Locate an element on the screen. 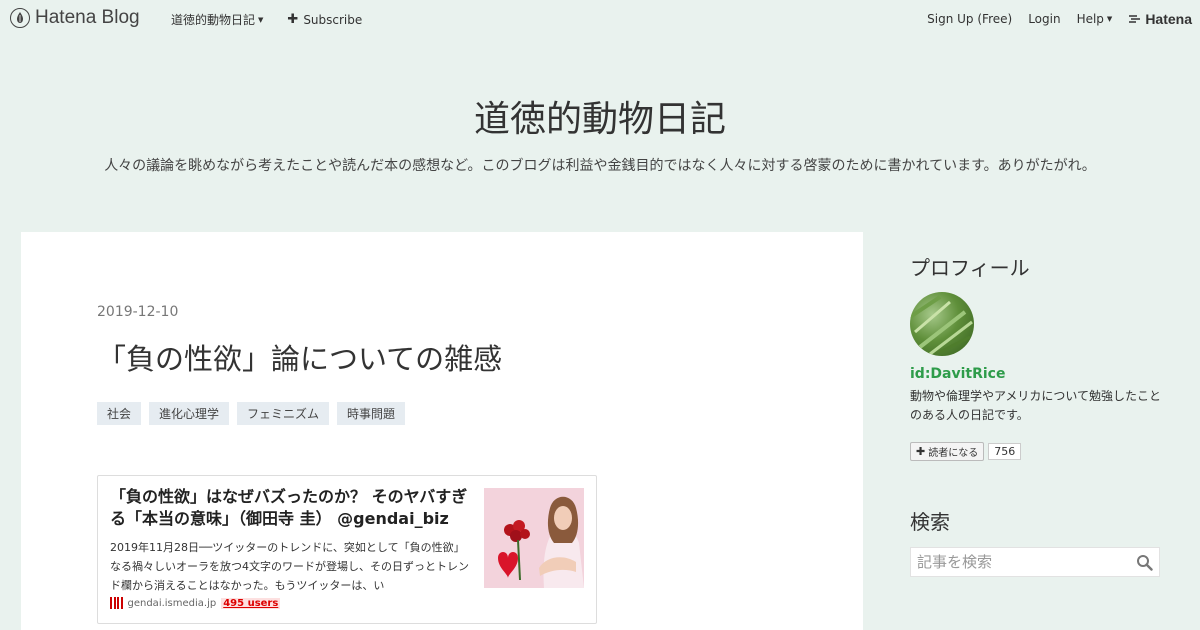 This screenshot has height=630, width=1200. post-tags: 社会 進化心理学 フェミニズム 時事問題 is located at coordinates (251, 413).